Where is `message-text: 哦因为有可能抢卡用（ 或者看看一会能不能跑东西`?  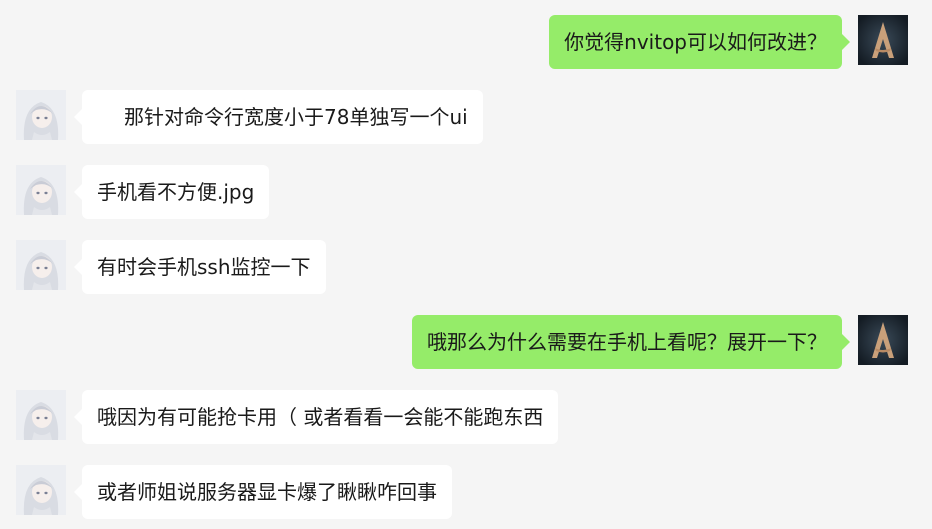
message-text: 哦因为有可能抢卡用（ 或者看看一会能不能跑东西 is located at coordinates (320, 417).